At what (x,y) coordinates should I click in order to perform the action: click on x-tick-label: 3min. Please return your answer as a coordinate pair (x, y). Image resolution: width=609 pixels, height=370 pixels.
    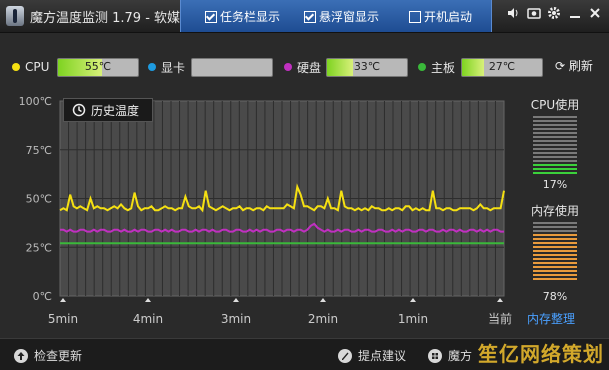
    Looking at the image, I should click on (236, 319).